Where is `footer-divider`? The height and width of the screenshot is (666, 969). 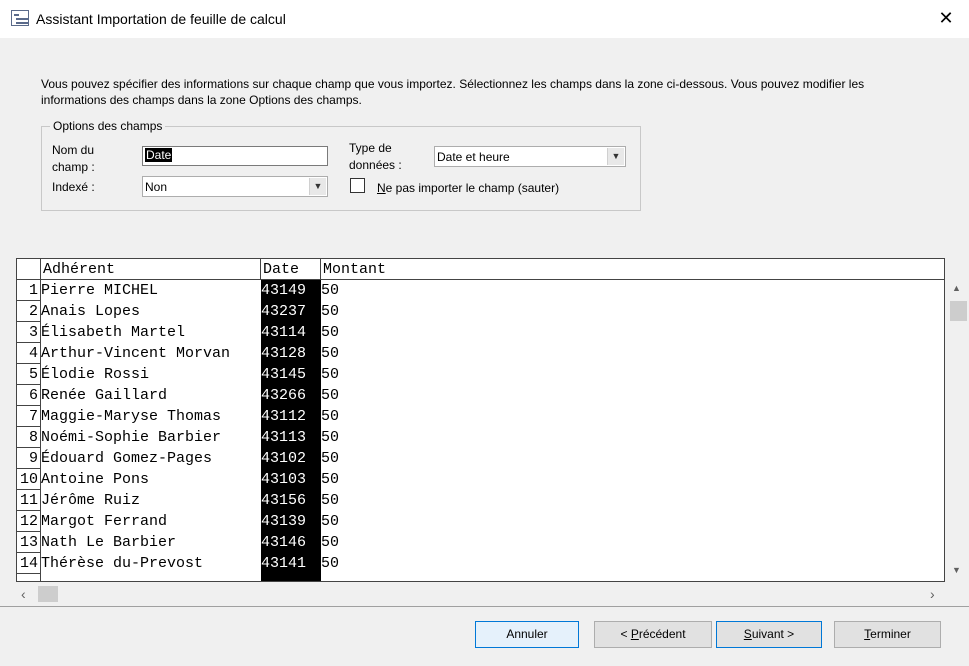
footer-divider is located at coordinates (484, 606).